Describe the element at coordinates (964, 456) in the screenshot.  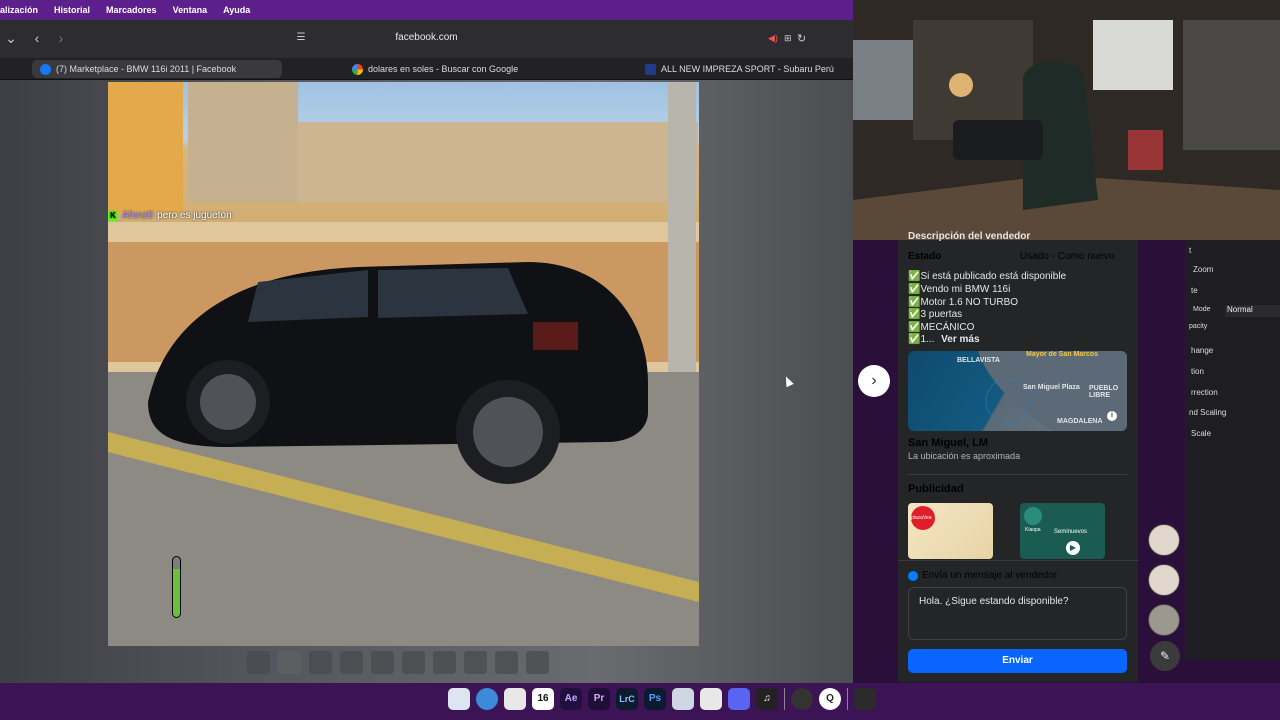
I see `location-note: La ubicación es aproximada` at that location.